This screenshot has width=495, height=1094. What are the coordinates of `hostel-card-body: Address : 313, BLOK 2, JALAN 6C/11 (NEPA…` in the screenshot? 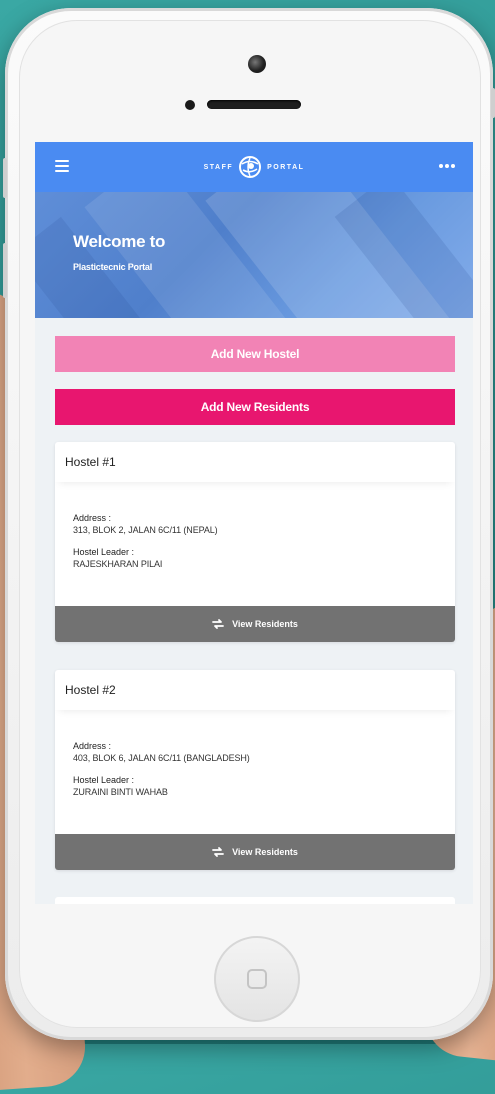 It's located at (255, 544).